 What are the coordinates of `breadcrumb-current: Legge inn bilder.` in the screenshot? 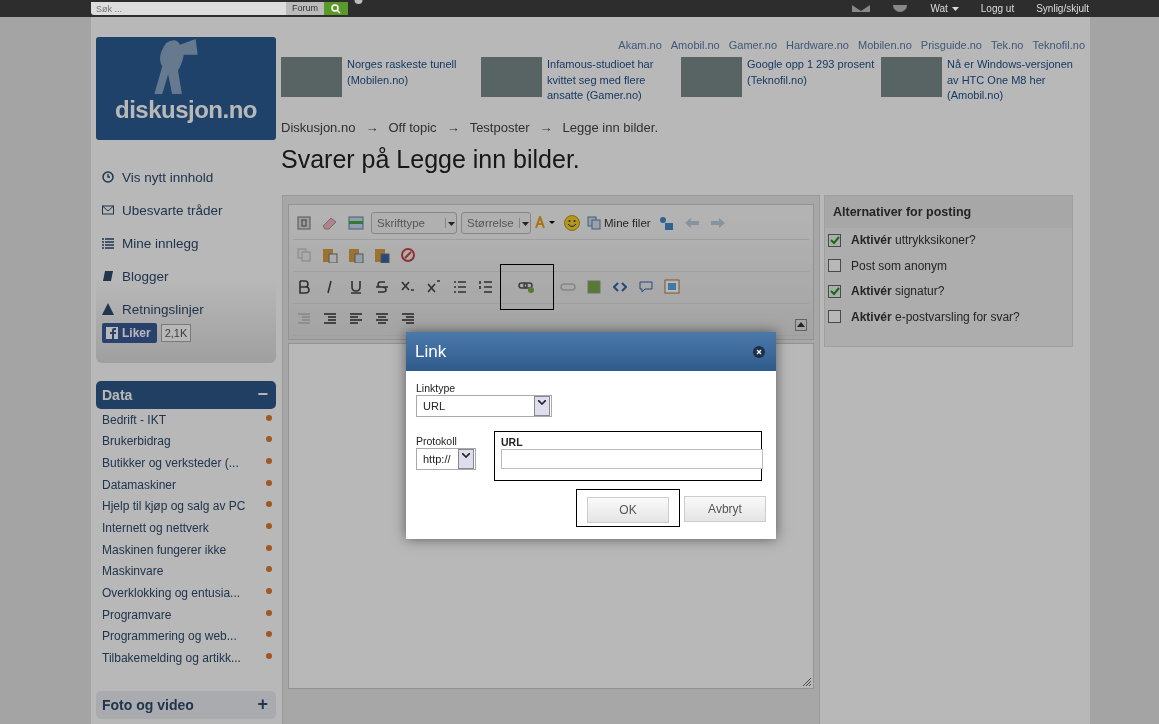 It's located at (610, 127).